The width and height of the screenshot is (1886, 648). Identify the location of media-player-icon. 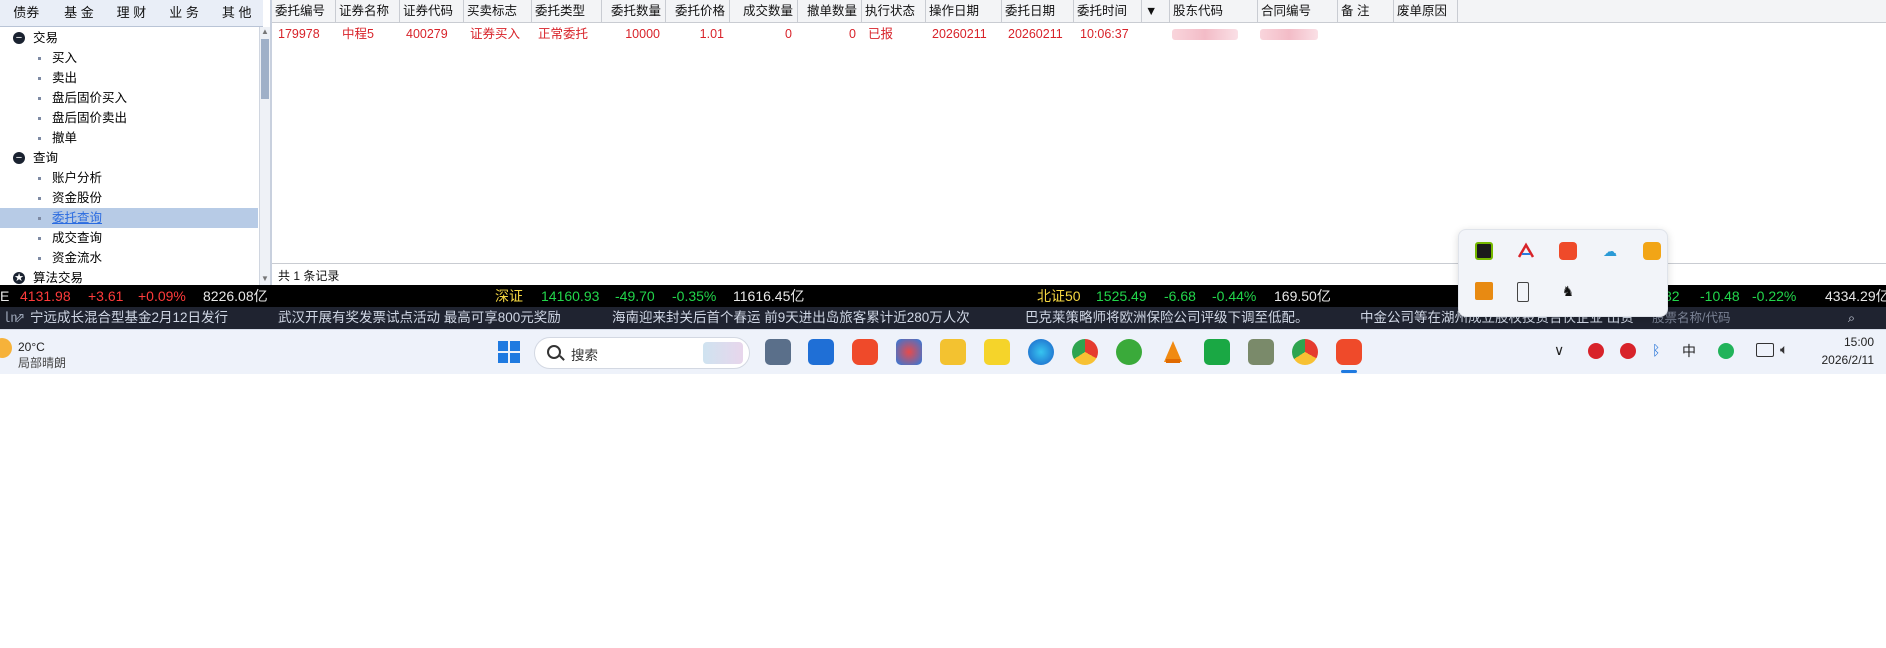
(821, 352).